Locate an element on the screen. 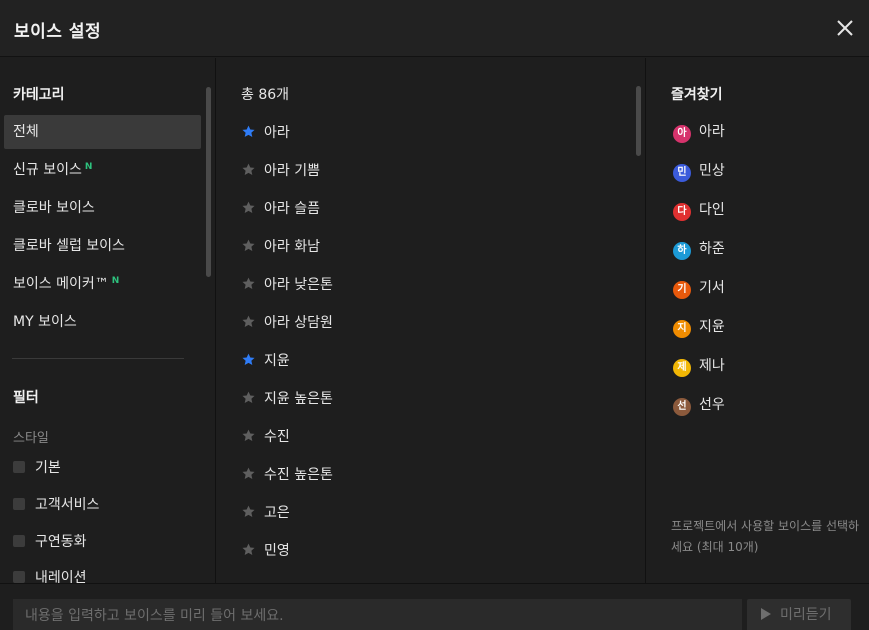 The image size is (869, 630). voice-avatar: 아 is located at coordinates (682, 134).